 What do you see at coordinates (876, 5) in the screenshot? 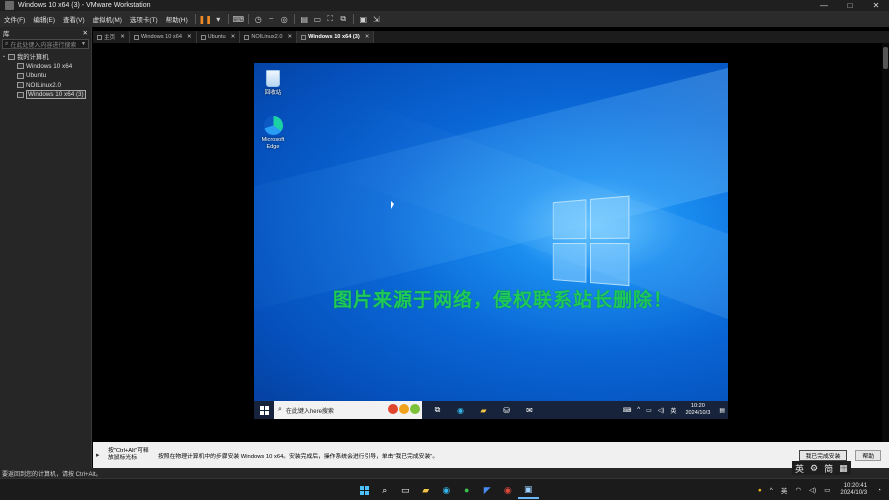
I see `close-button: ✕` at bounding box center [876, 5].